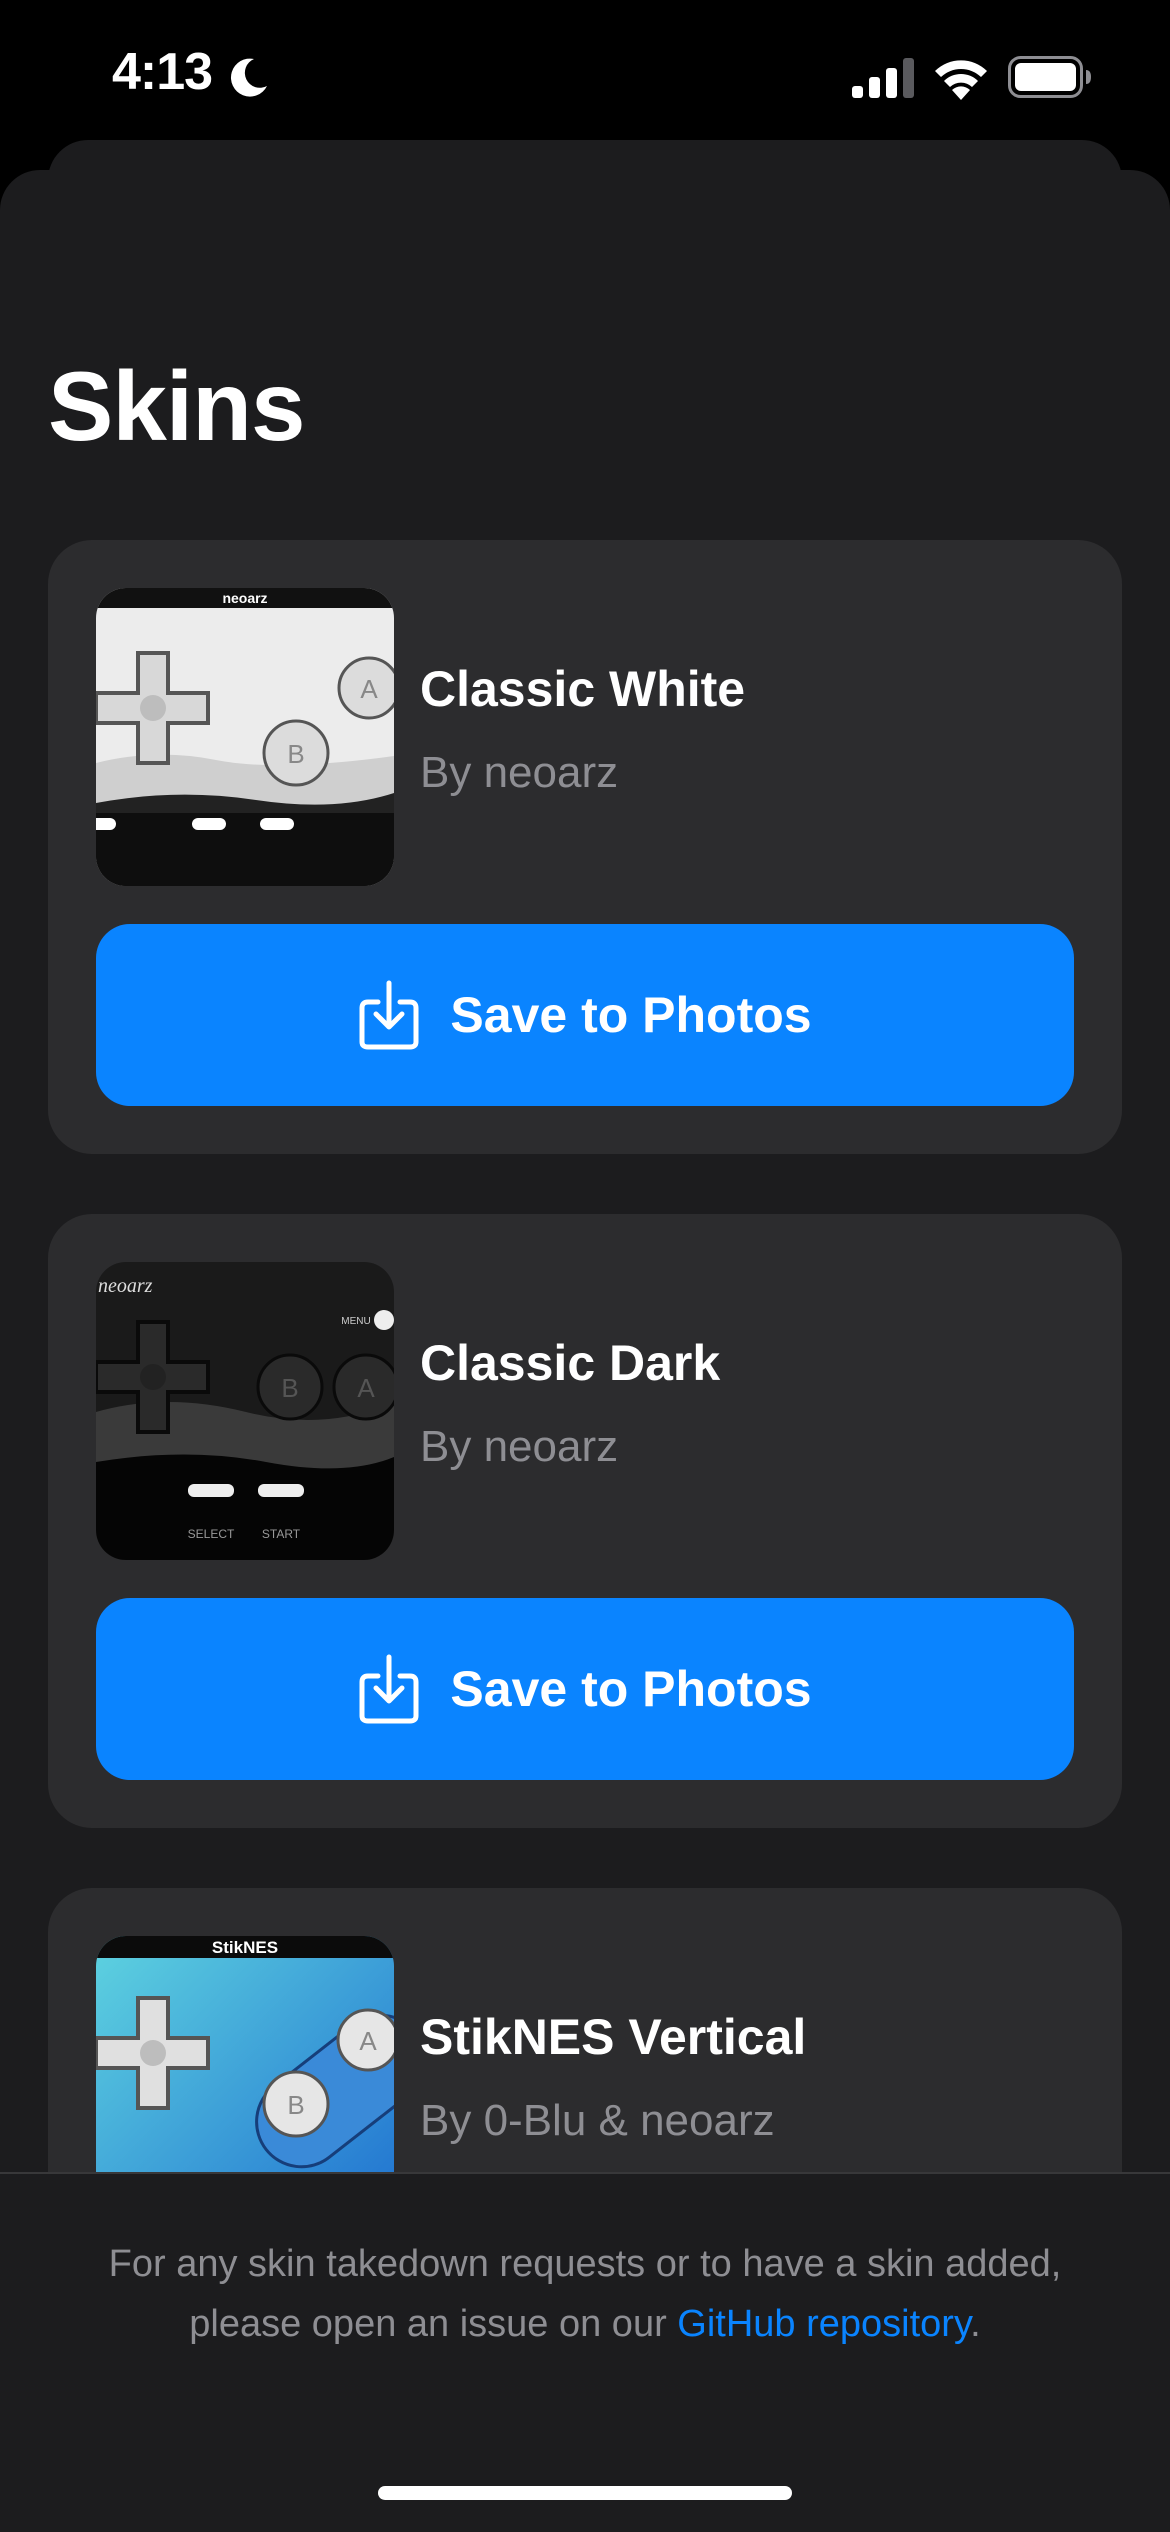  Describe the element at coordinates (823, 2324) in the screenshot. I see `github-repository-link: GitHub repository` at that location.